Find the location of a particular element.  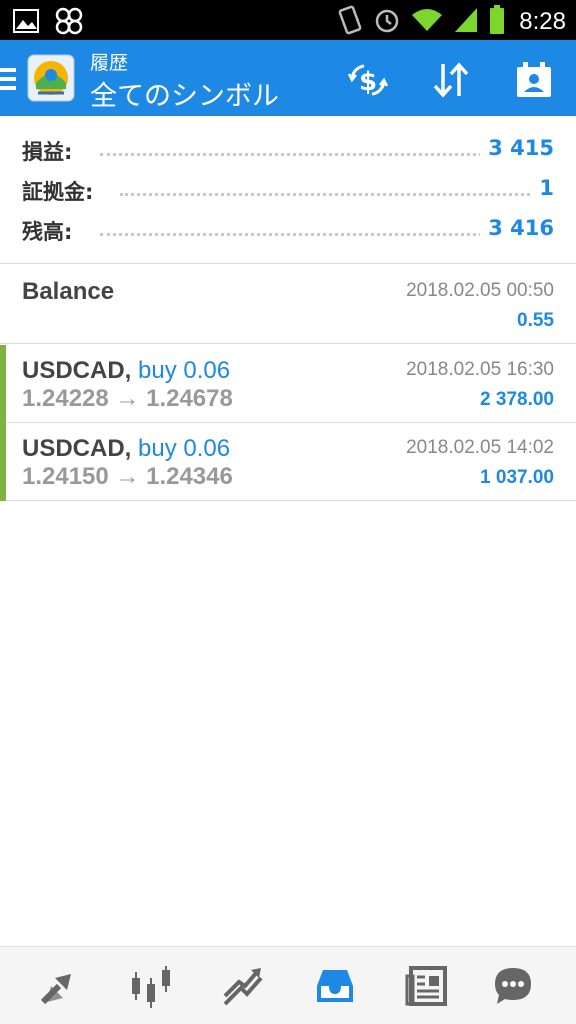

menu-icon is located at coordinates (8, 79).